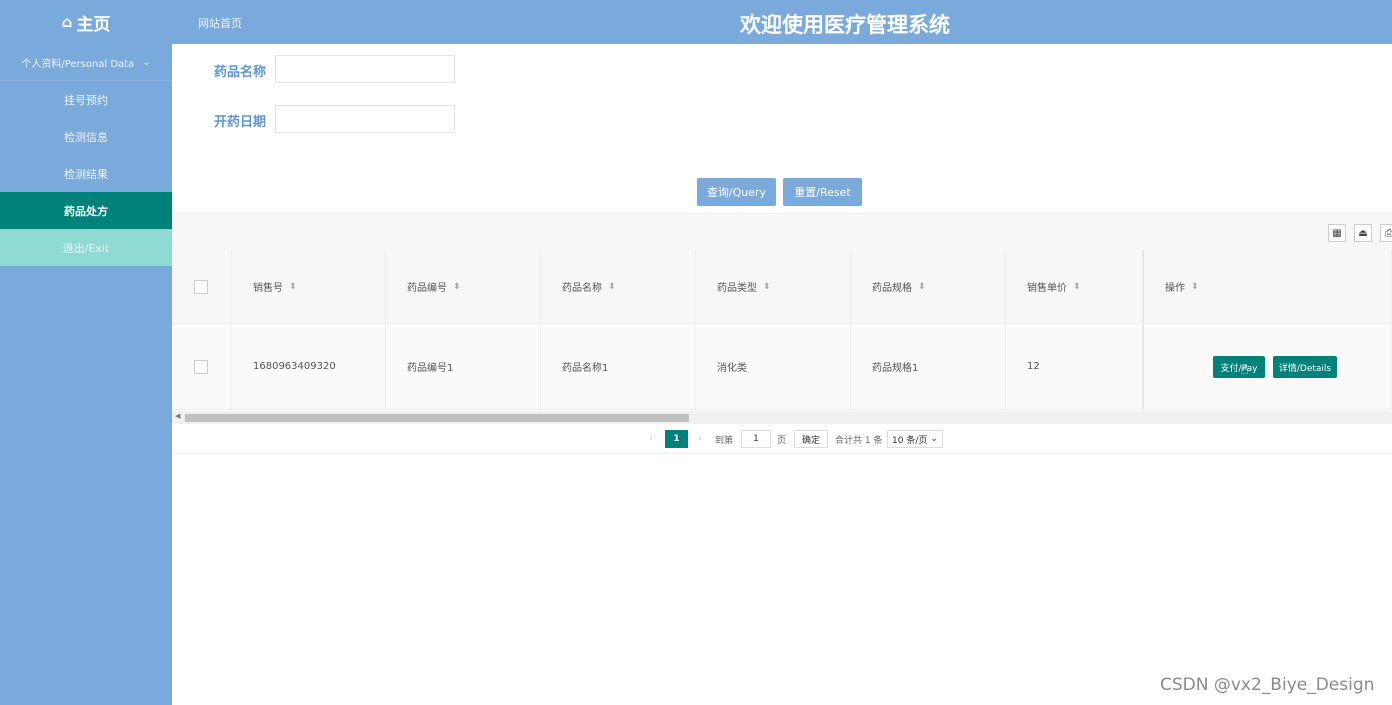  I want to click on sidebar-item-prescription: 药品处方, so click(86, 210).